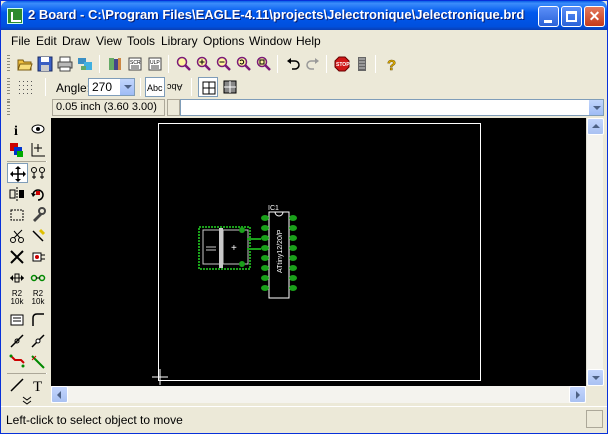  Describe the element at coordinates (155, 64) in the screenshot. I see `ulp-icon: ULP` at that location.